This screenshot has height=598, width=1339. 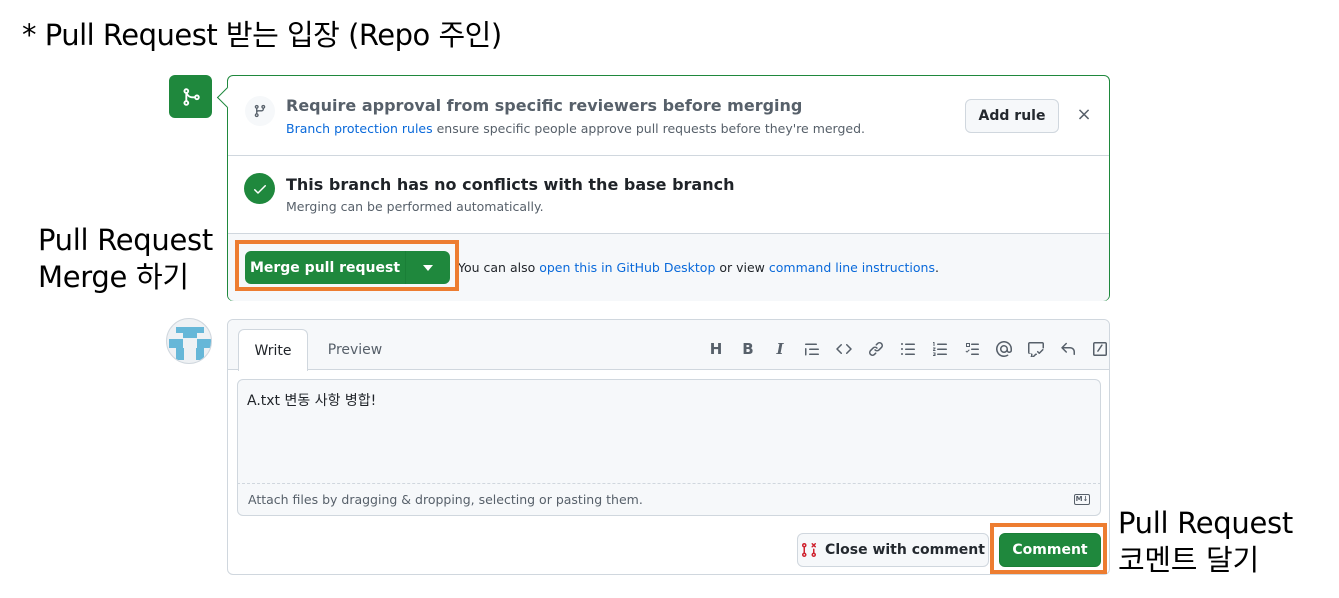 What do you see at coordinates (1188, 560) in the screenshot?
I see `comment-annotation-line2: 코멘트 달기` at bounding box center [1188, 560].